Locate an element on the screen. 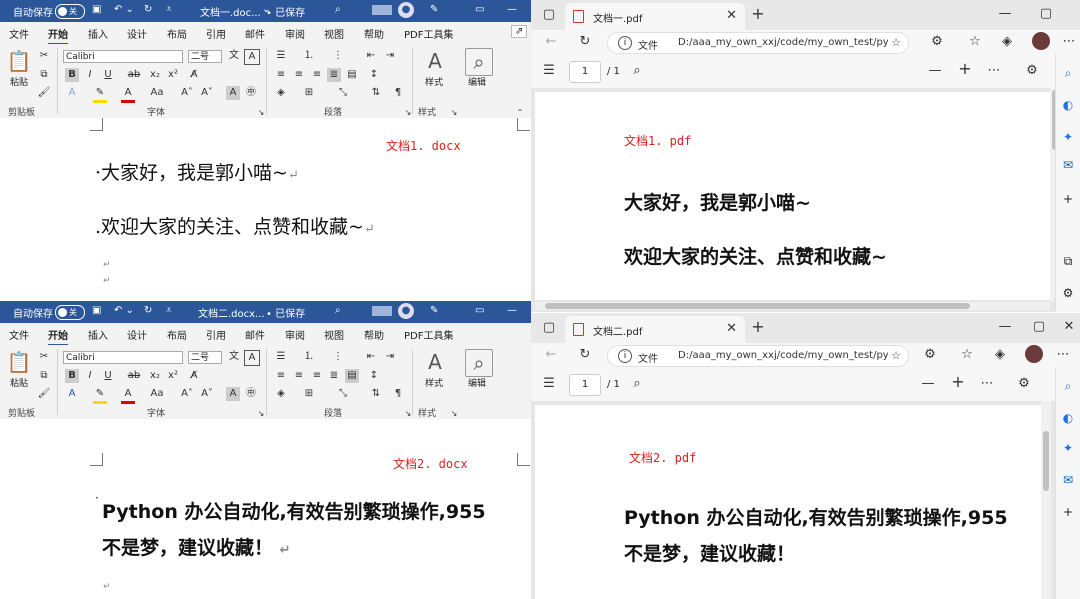  menu-view: 视图 is located at coordinates (334, 33).